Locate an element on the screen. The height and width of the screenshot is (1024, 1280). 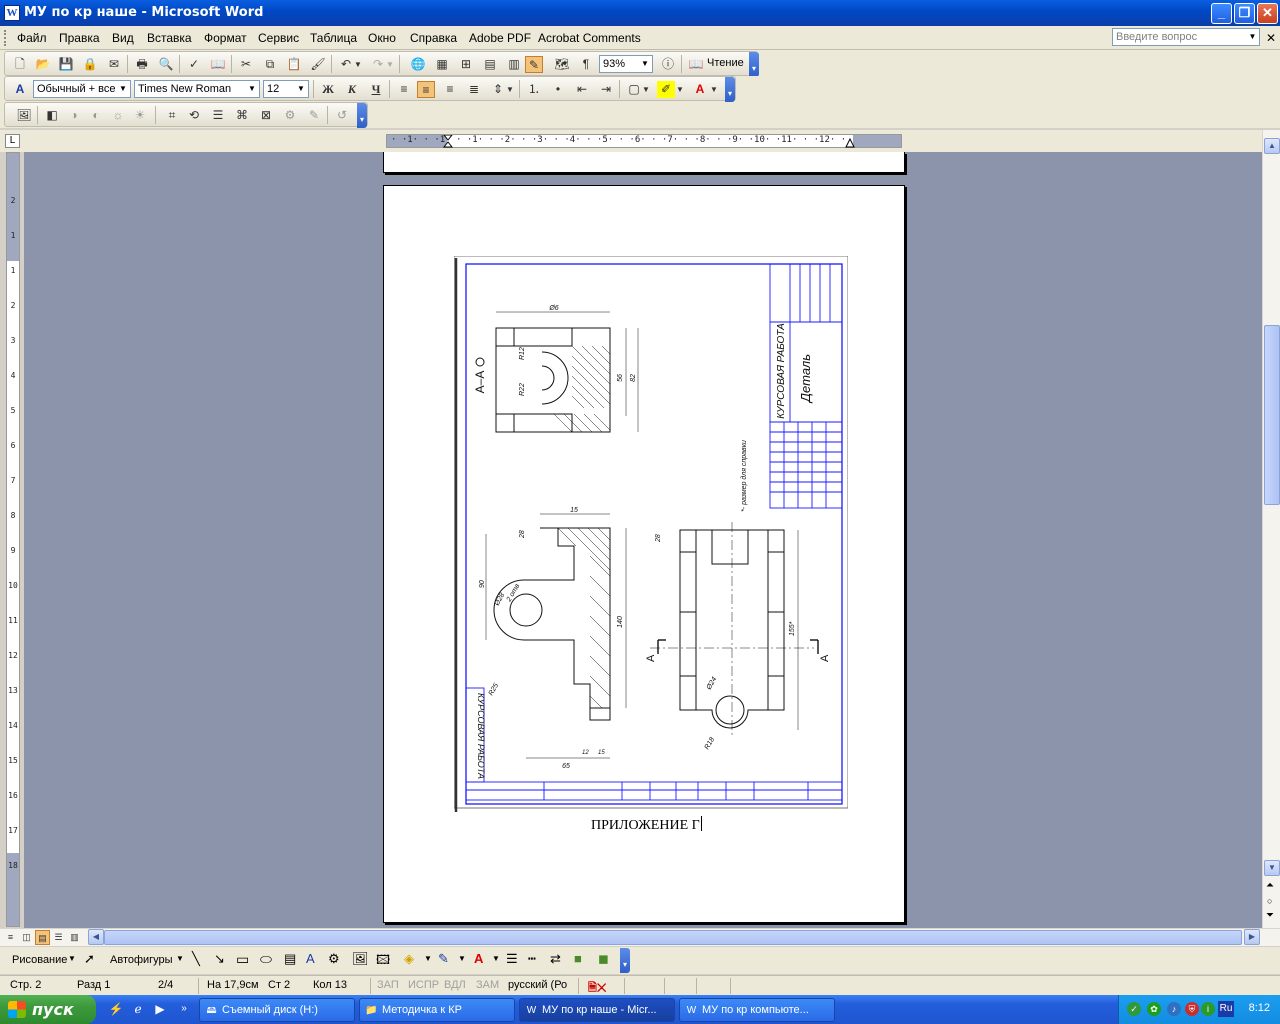
menu-grip is located at coordinates (6, 38).